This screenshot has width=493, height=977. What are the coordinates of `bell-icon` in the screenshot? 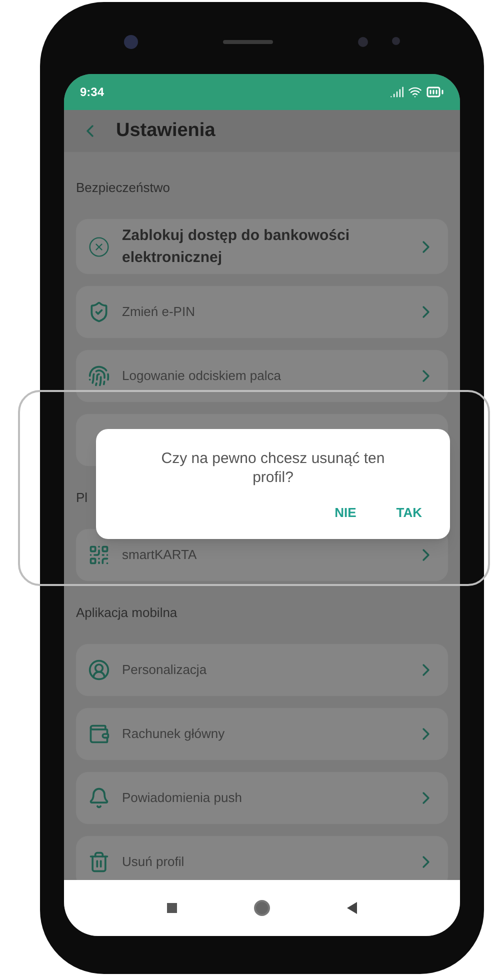 It's located at (99, 798).